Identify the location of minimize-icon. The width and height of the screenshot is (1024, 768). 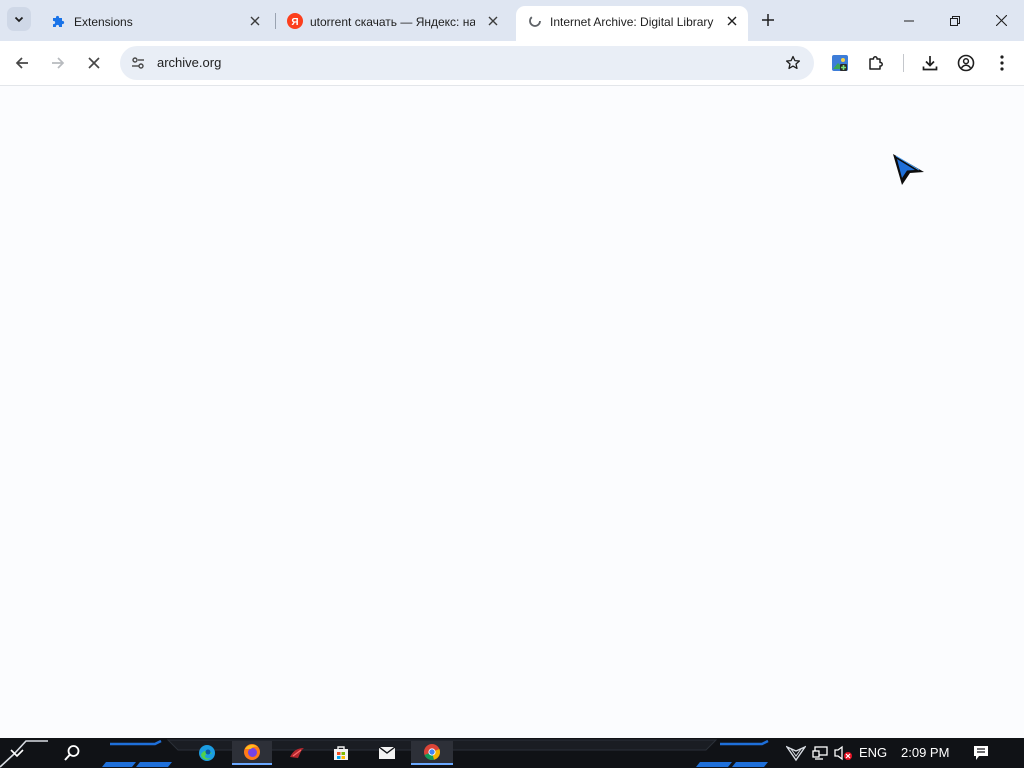
(909, 20).